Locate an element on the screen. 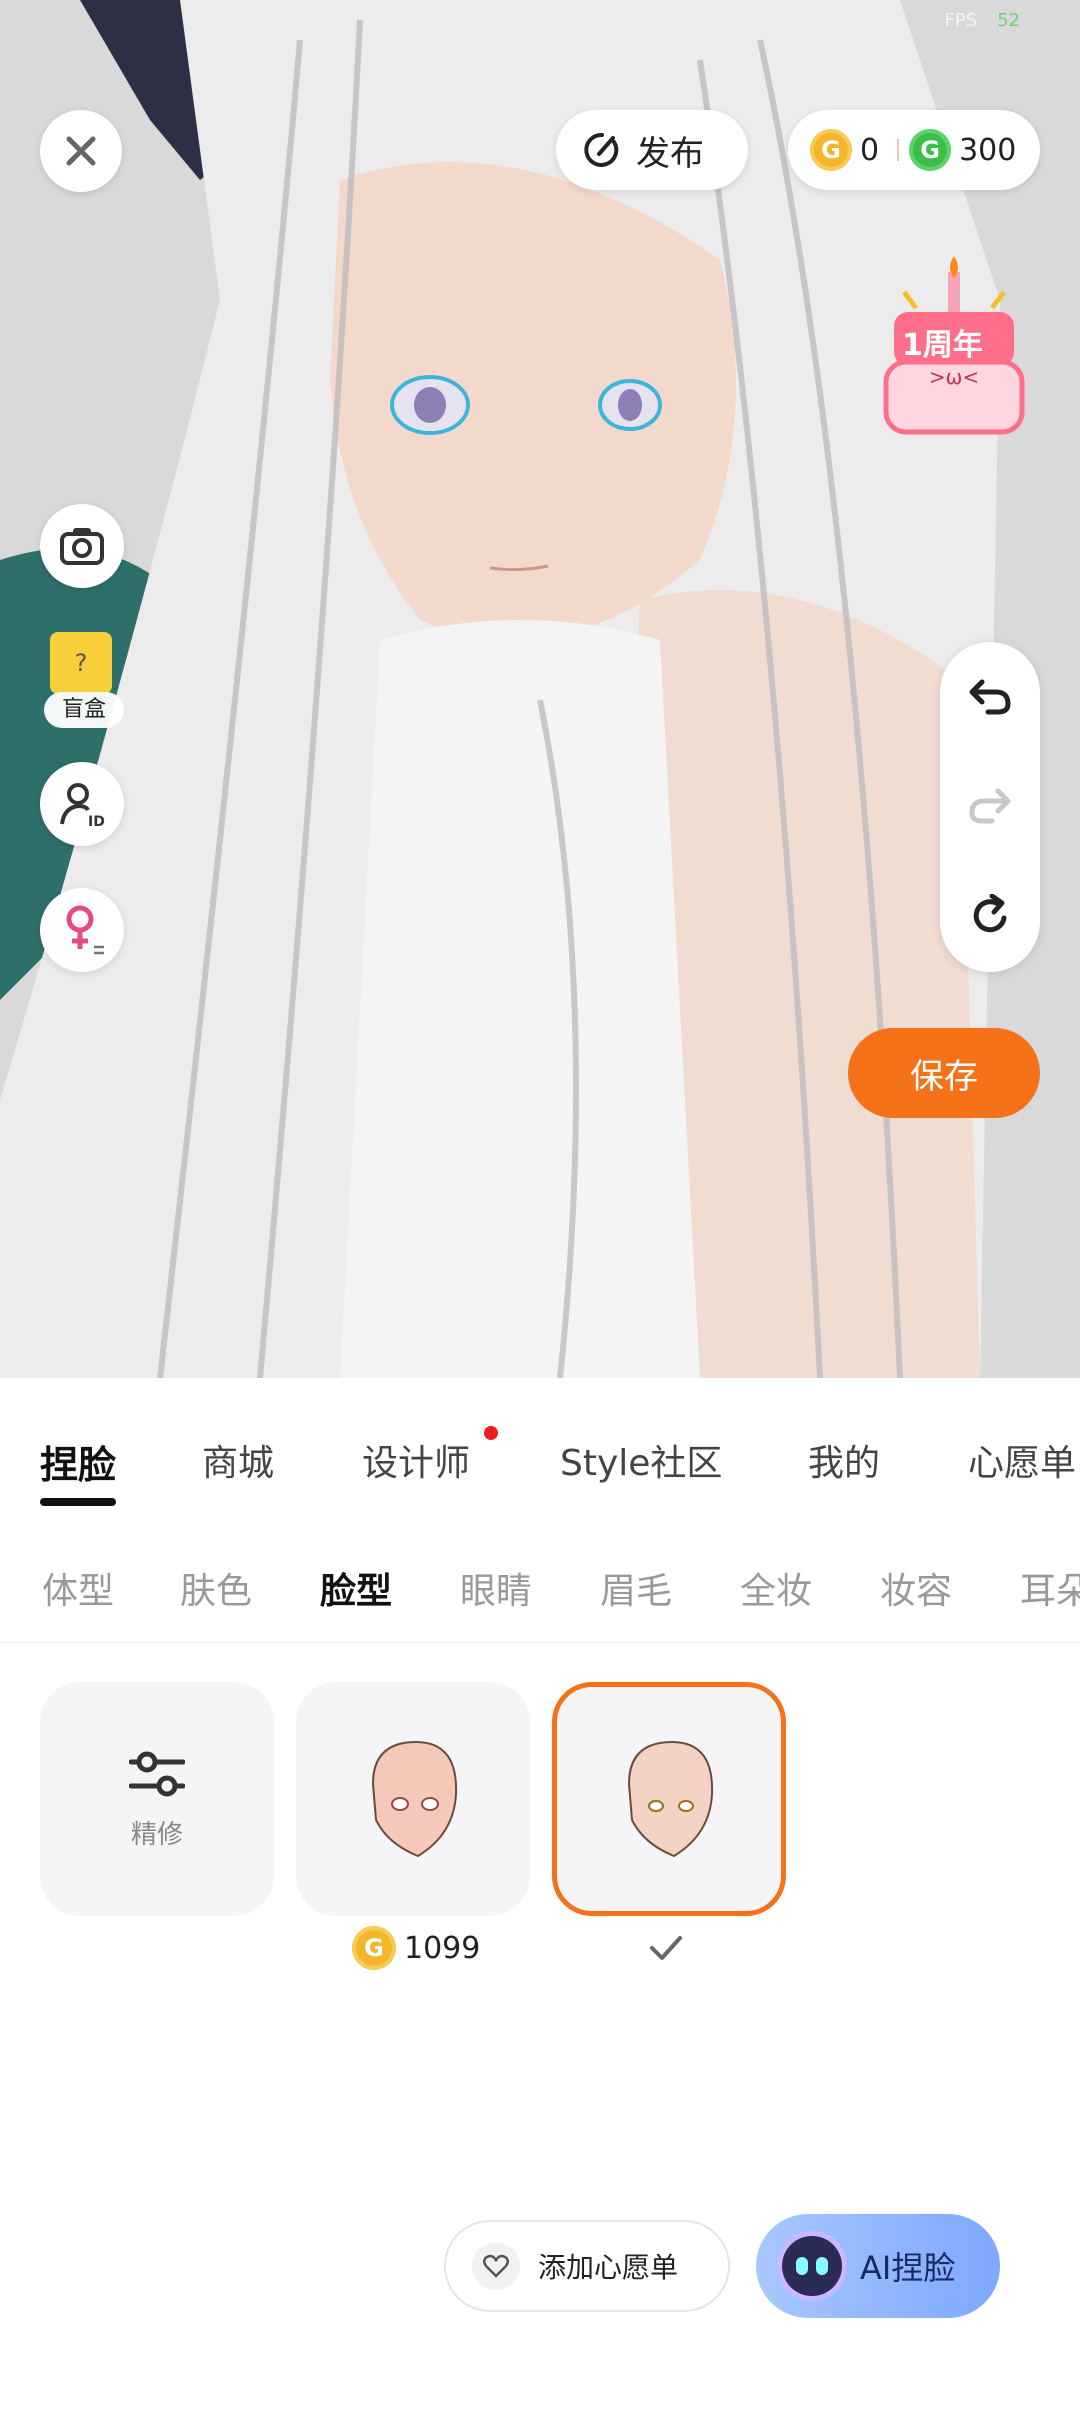 The image size is (1080, 2412). subtab-ears: 耳朵 is located at coordinates (1050, 1588).